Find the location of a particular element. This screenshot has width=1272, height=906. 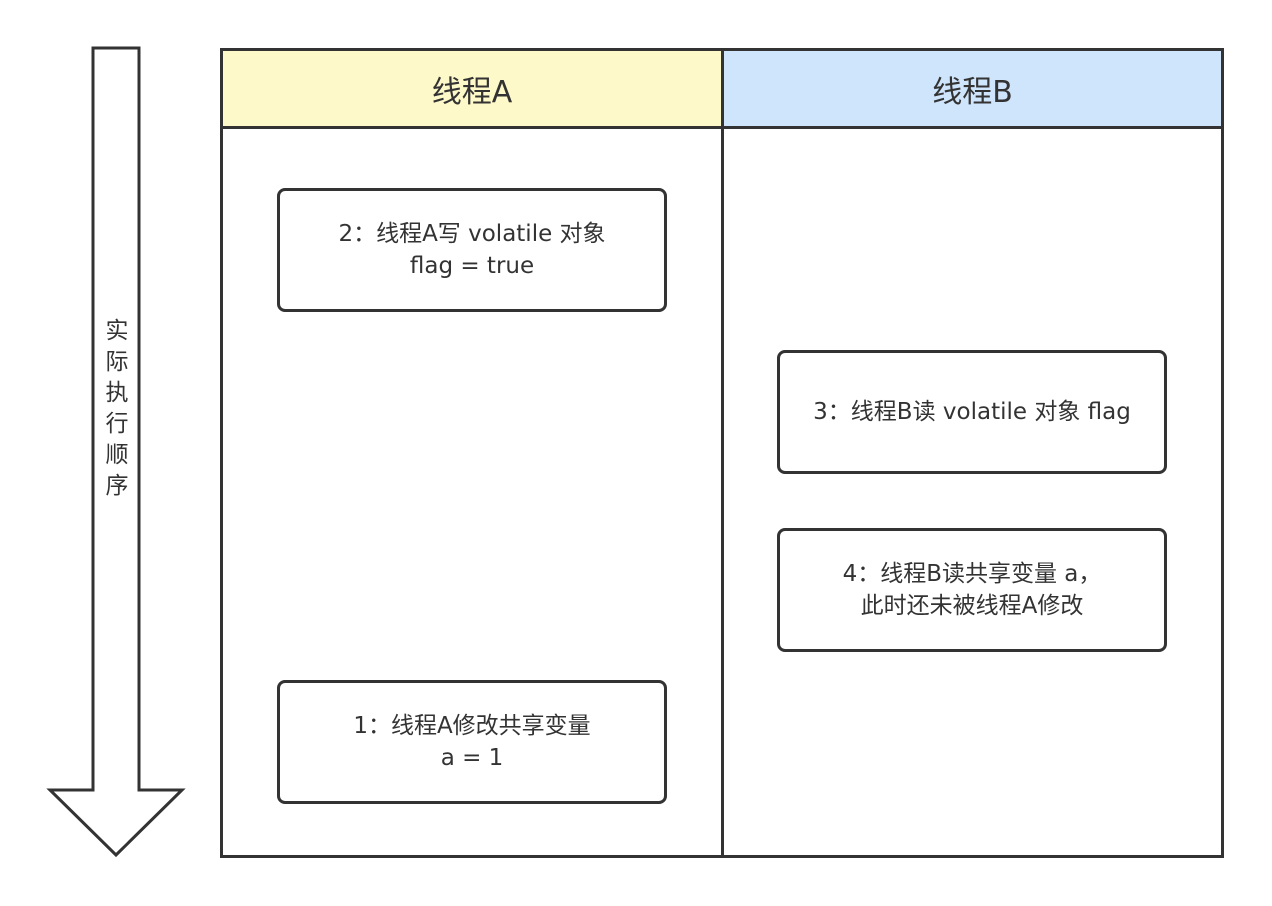

thread-b-header: 线程B is located at coordinates (972, 90).